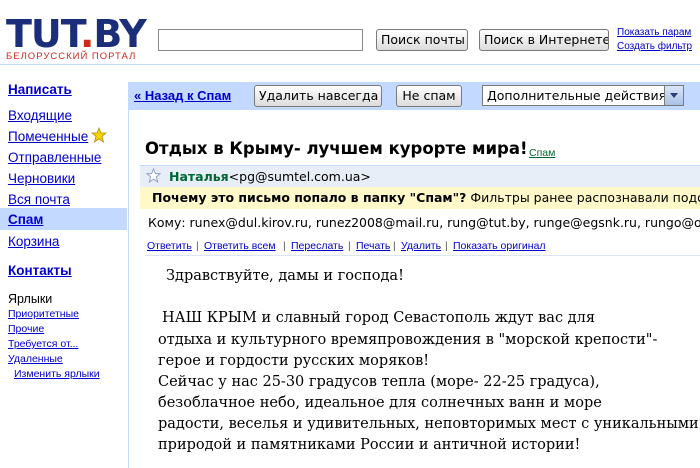  I want to click on print-link: Печать, so click(373, 246).